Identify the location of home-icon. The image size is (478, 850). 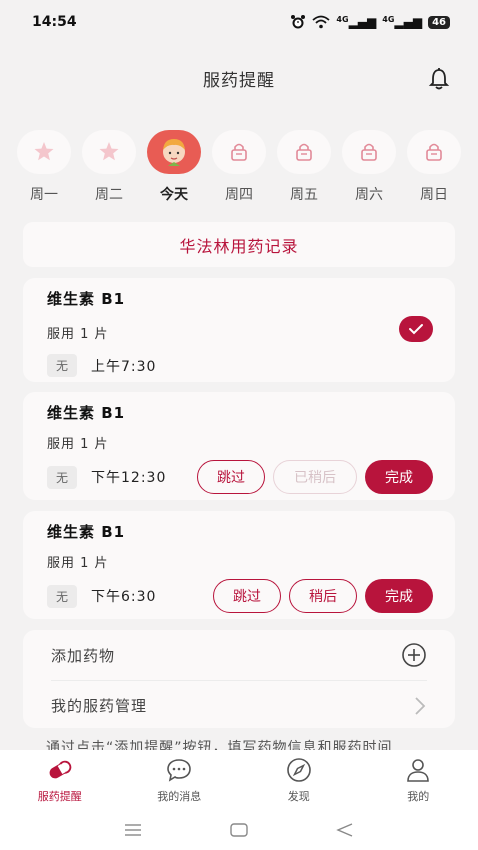
(239, 830).